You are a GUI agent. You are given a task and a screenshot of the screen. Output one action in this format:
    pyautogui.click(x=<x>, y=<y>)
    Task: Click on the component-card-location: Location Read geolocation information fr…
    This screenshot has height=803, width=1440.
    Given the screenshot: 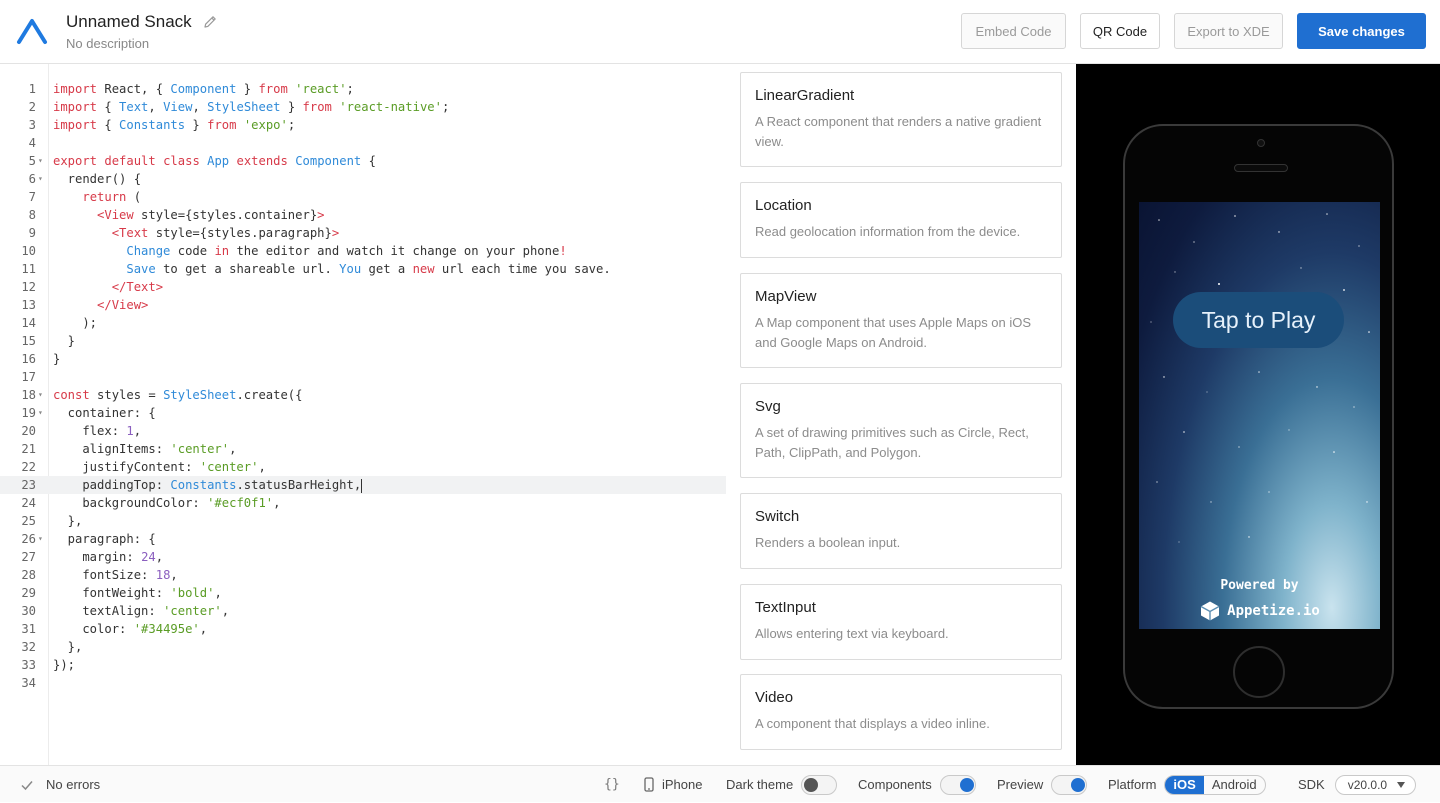 What is the action you would take?
    pyautogui.click(x=901, y=220)
    